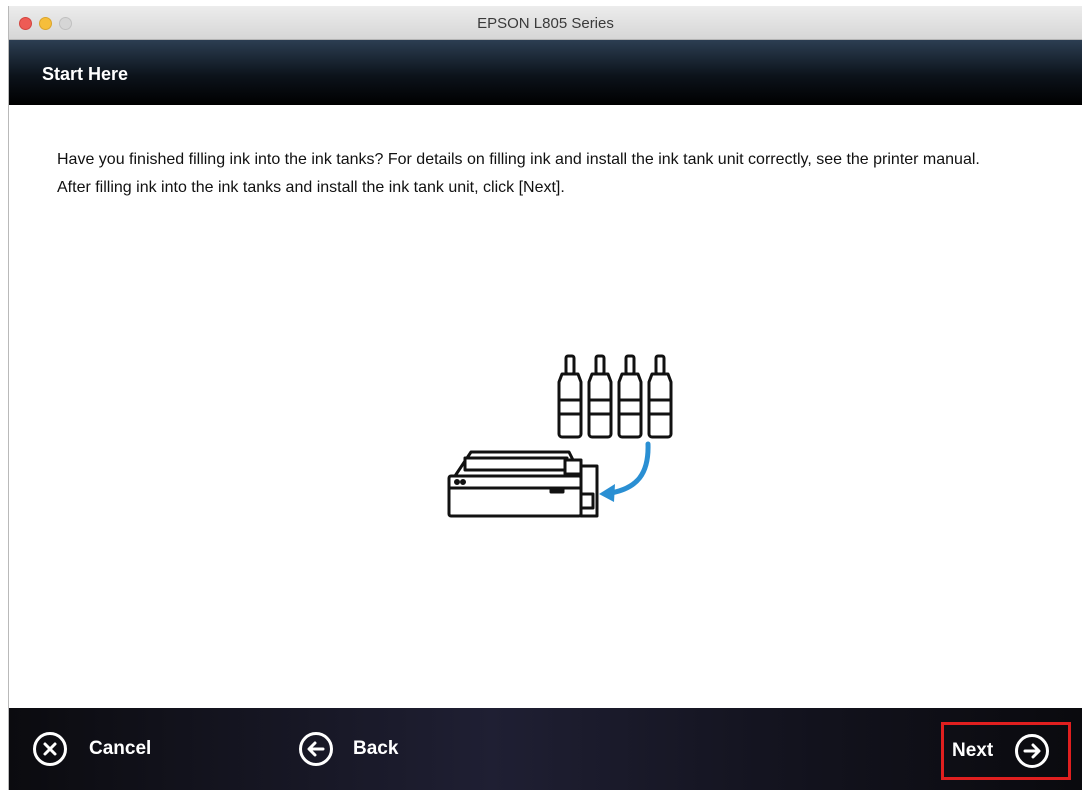 This screenshot has width=1082, height=790. Describe the element at coordinates (545, 72) in the screenshot. I see `header-bar: Start Here` at that location.